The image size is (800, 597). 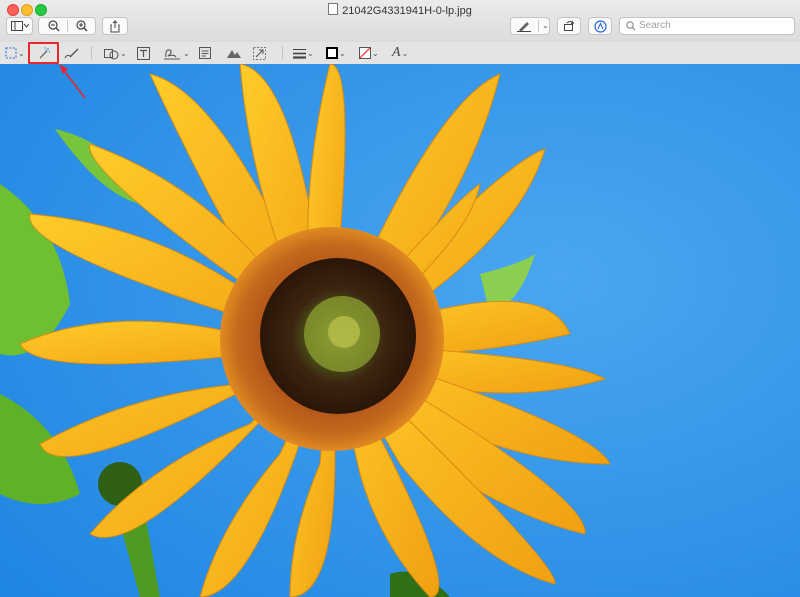 I want to click on rotate-icon, so click(x=569, y=25).